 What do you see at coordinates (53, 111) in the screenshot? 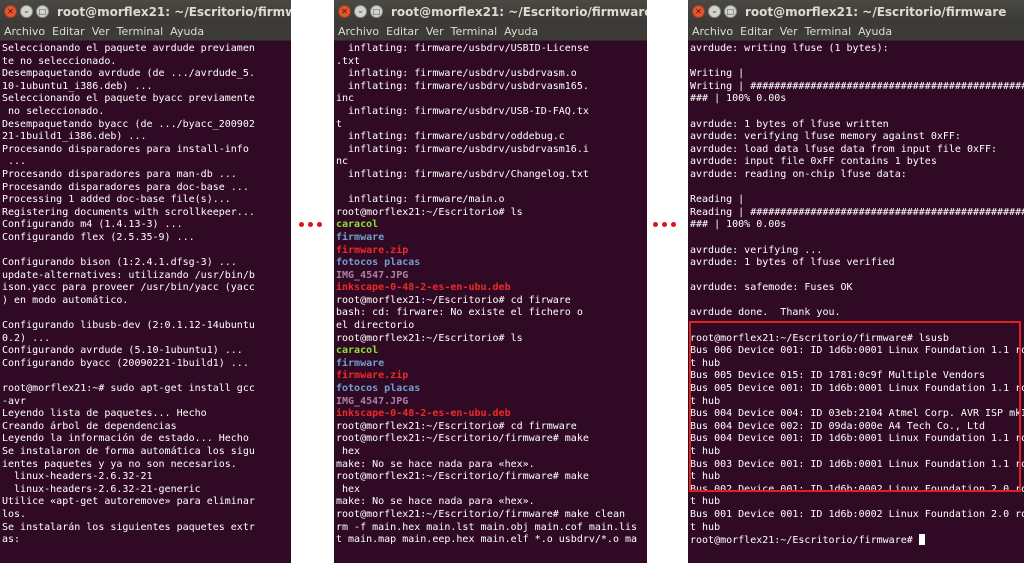
I see `terminal-line: no seleccionado.` at bounding box center [53, 111].